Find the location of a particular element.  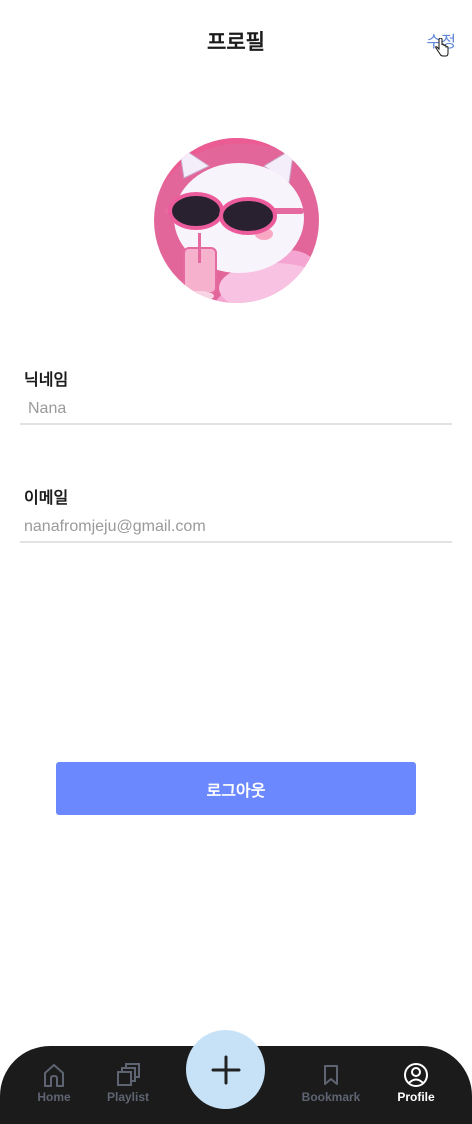

nickname-divider is located at coordinates (236, 424).